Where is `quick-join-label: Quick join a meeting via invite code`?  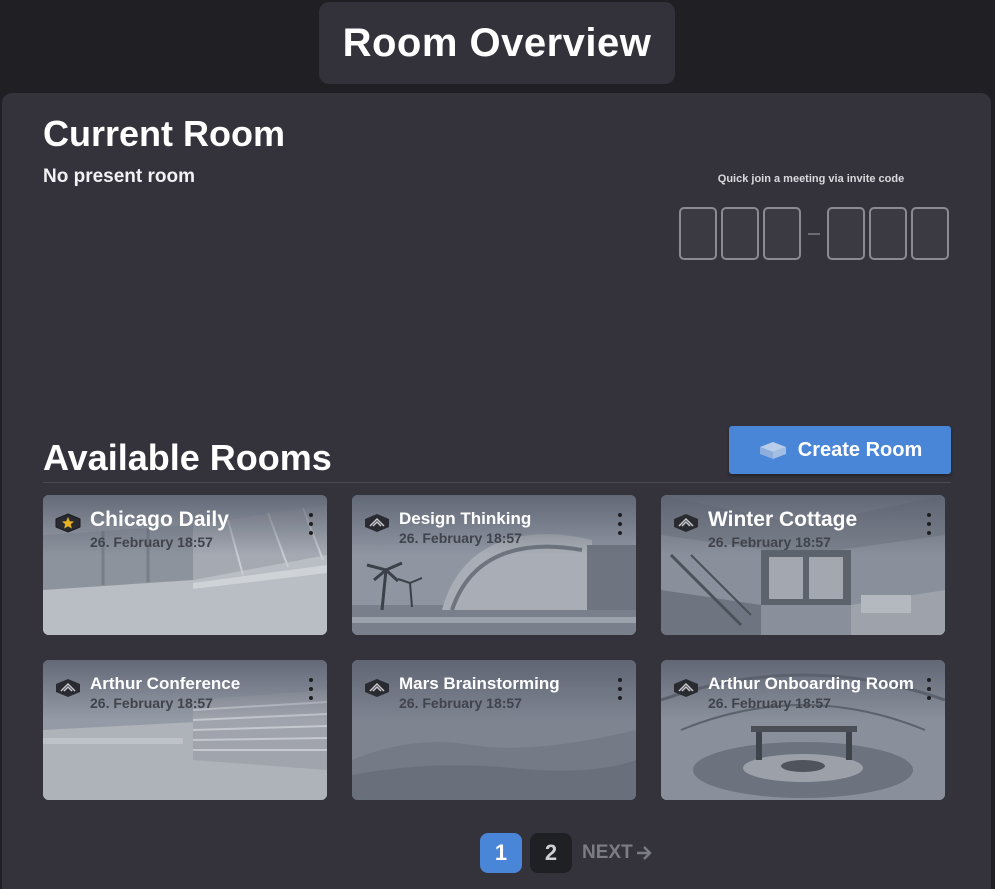
quick-join-label: Quick join a meeting via invite code is located at coordinates (811, 179).